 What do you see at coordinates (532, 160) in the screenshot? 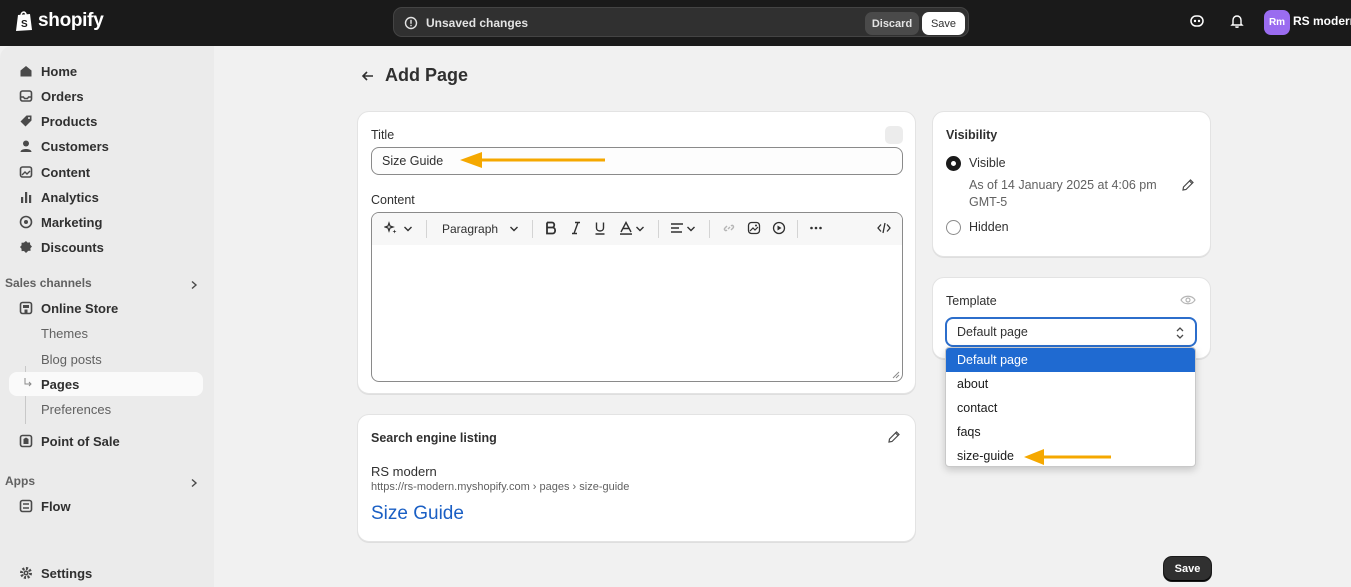
I see `annotation-arrow` at bounding box center [532, 160].